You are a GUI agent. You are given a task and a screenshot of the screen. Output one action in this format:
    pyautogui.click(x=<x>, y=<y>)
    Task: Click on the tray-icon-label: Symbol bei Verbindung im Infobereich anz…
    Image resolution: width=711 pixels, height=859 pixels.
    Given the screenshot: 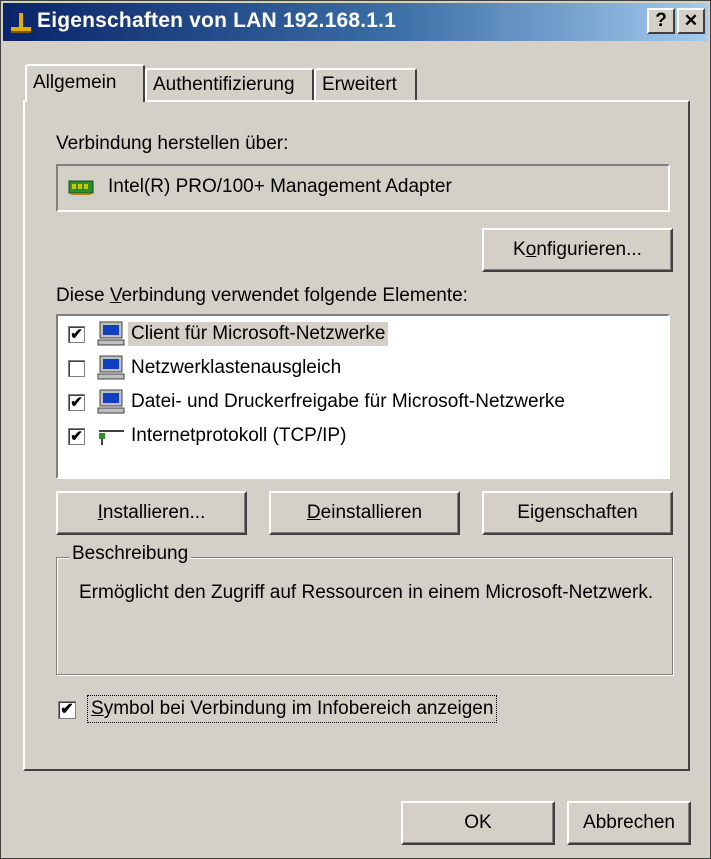 What is the action you would take?
    pyautogui.click(x=292, y=709)
    